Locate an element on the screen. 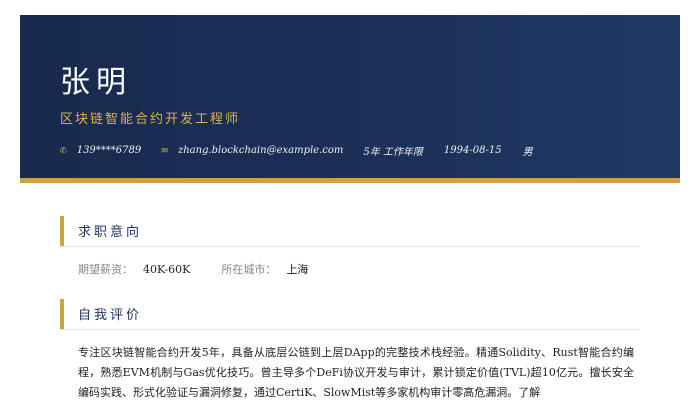 The image size is (700, 403). job-title: 区块链智能合约开发工程师 is located at coordinates (150, 119).